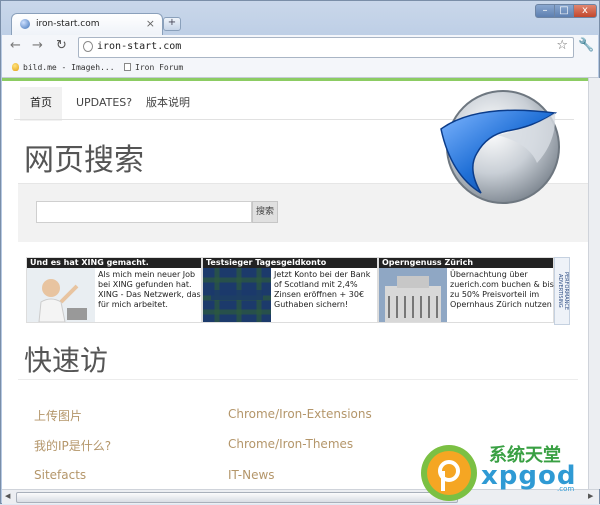  I want to click on bulb-icon, so click(15, 67).